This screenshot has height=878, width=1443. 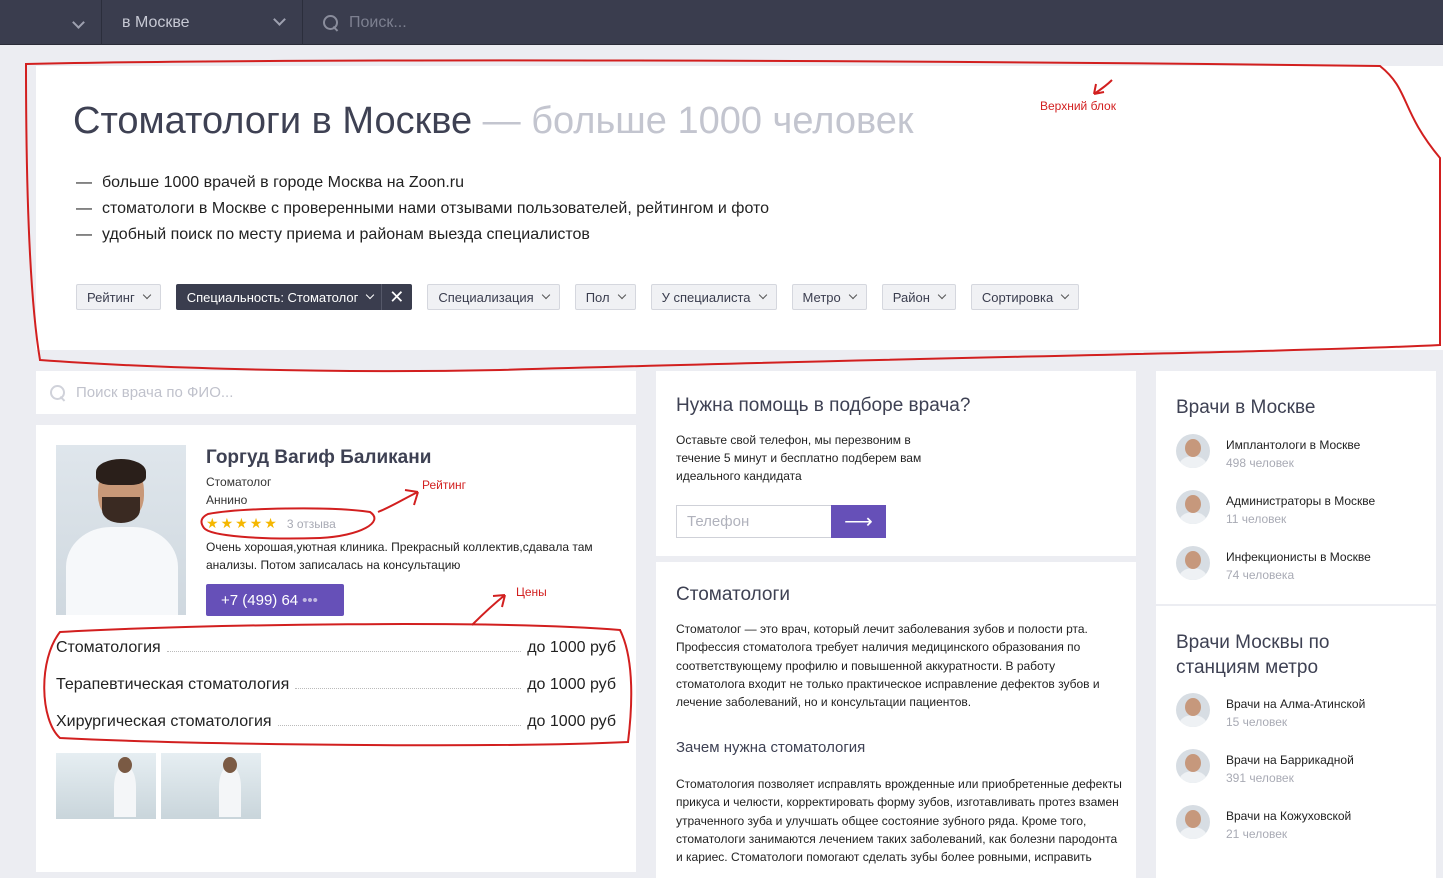 I want to click on filter-sort: Сортировка, so click(x=1025, y=297).